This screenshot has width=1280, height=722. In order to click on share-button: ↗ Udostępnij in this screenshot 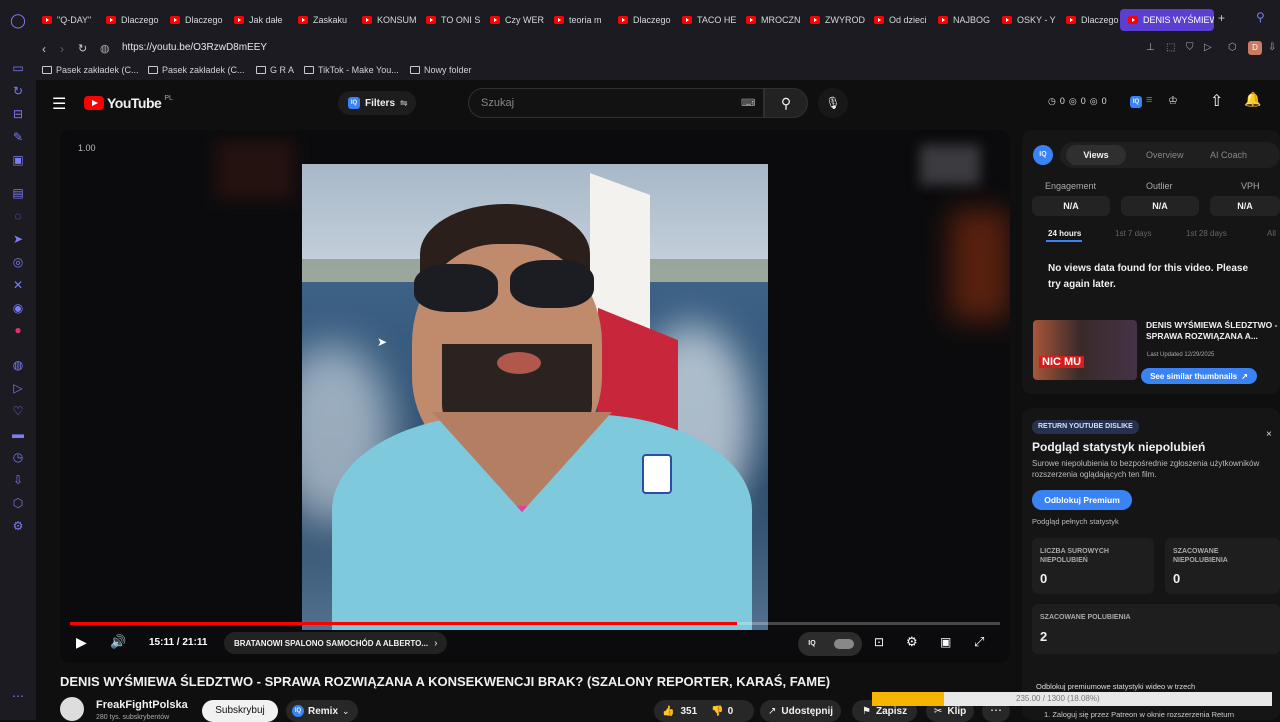, I will do `click(801, 711)`.